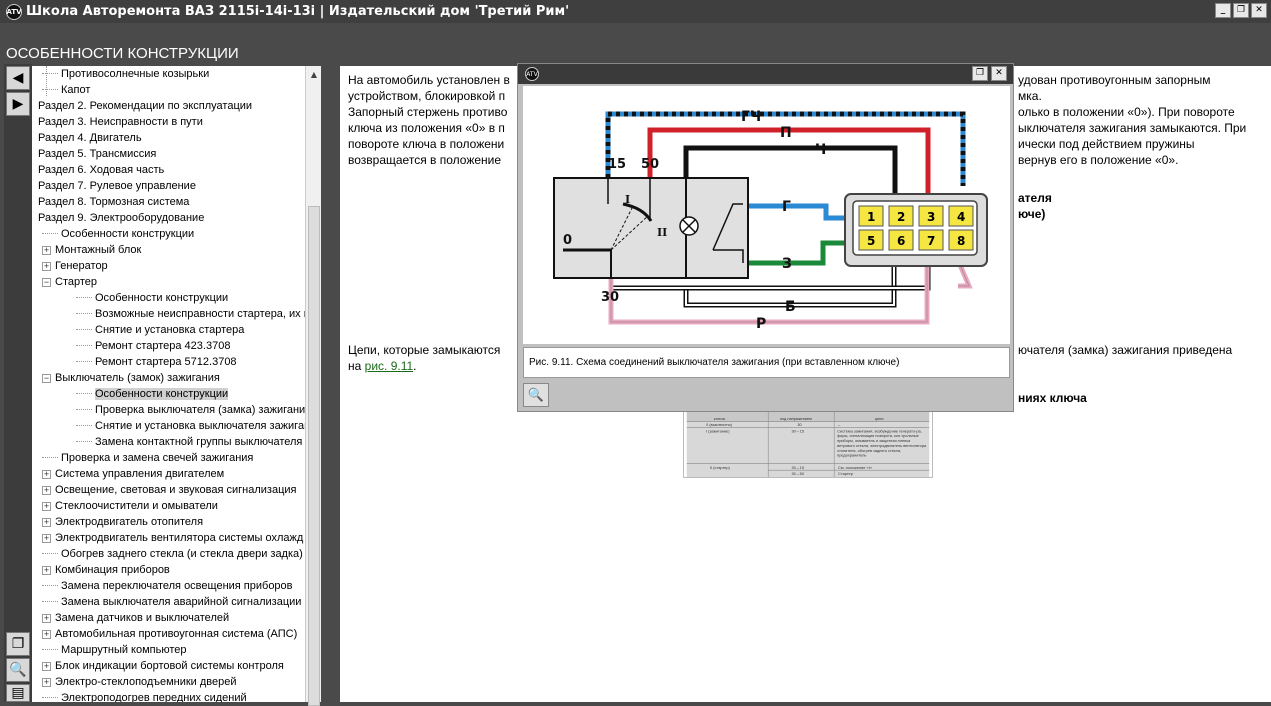 This screenshot has width=1271, height=706. What do you see at coordinates (1259, 10) in the screenshot?
I see `close-button: ✕` at bounding box center [1259, 10].